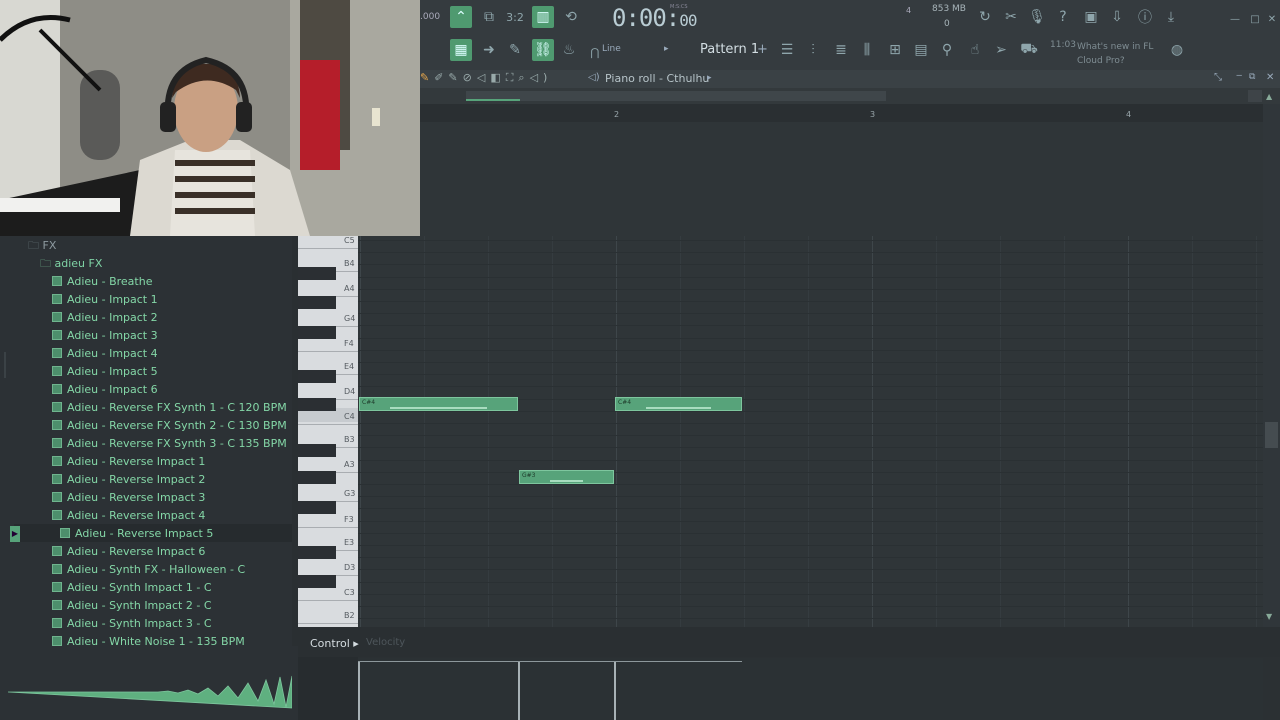 The height and width of the screenshot is (720, 1280). I want to click on browser-item: Adieu - Reverse Impact 5, so click(136, 533).